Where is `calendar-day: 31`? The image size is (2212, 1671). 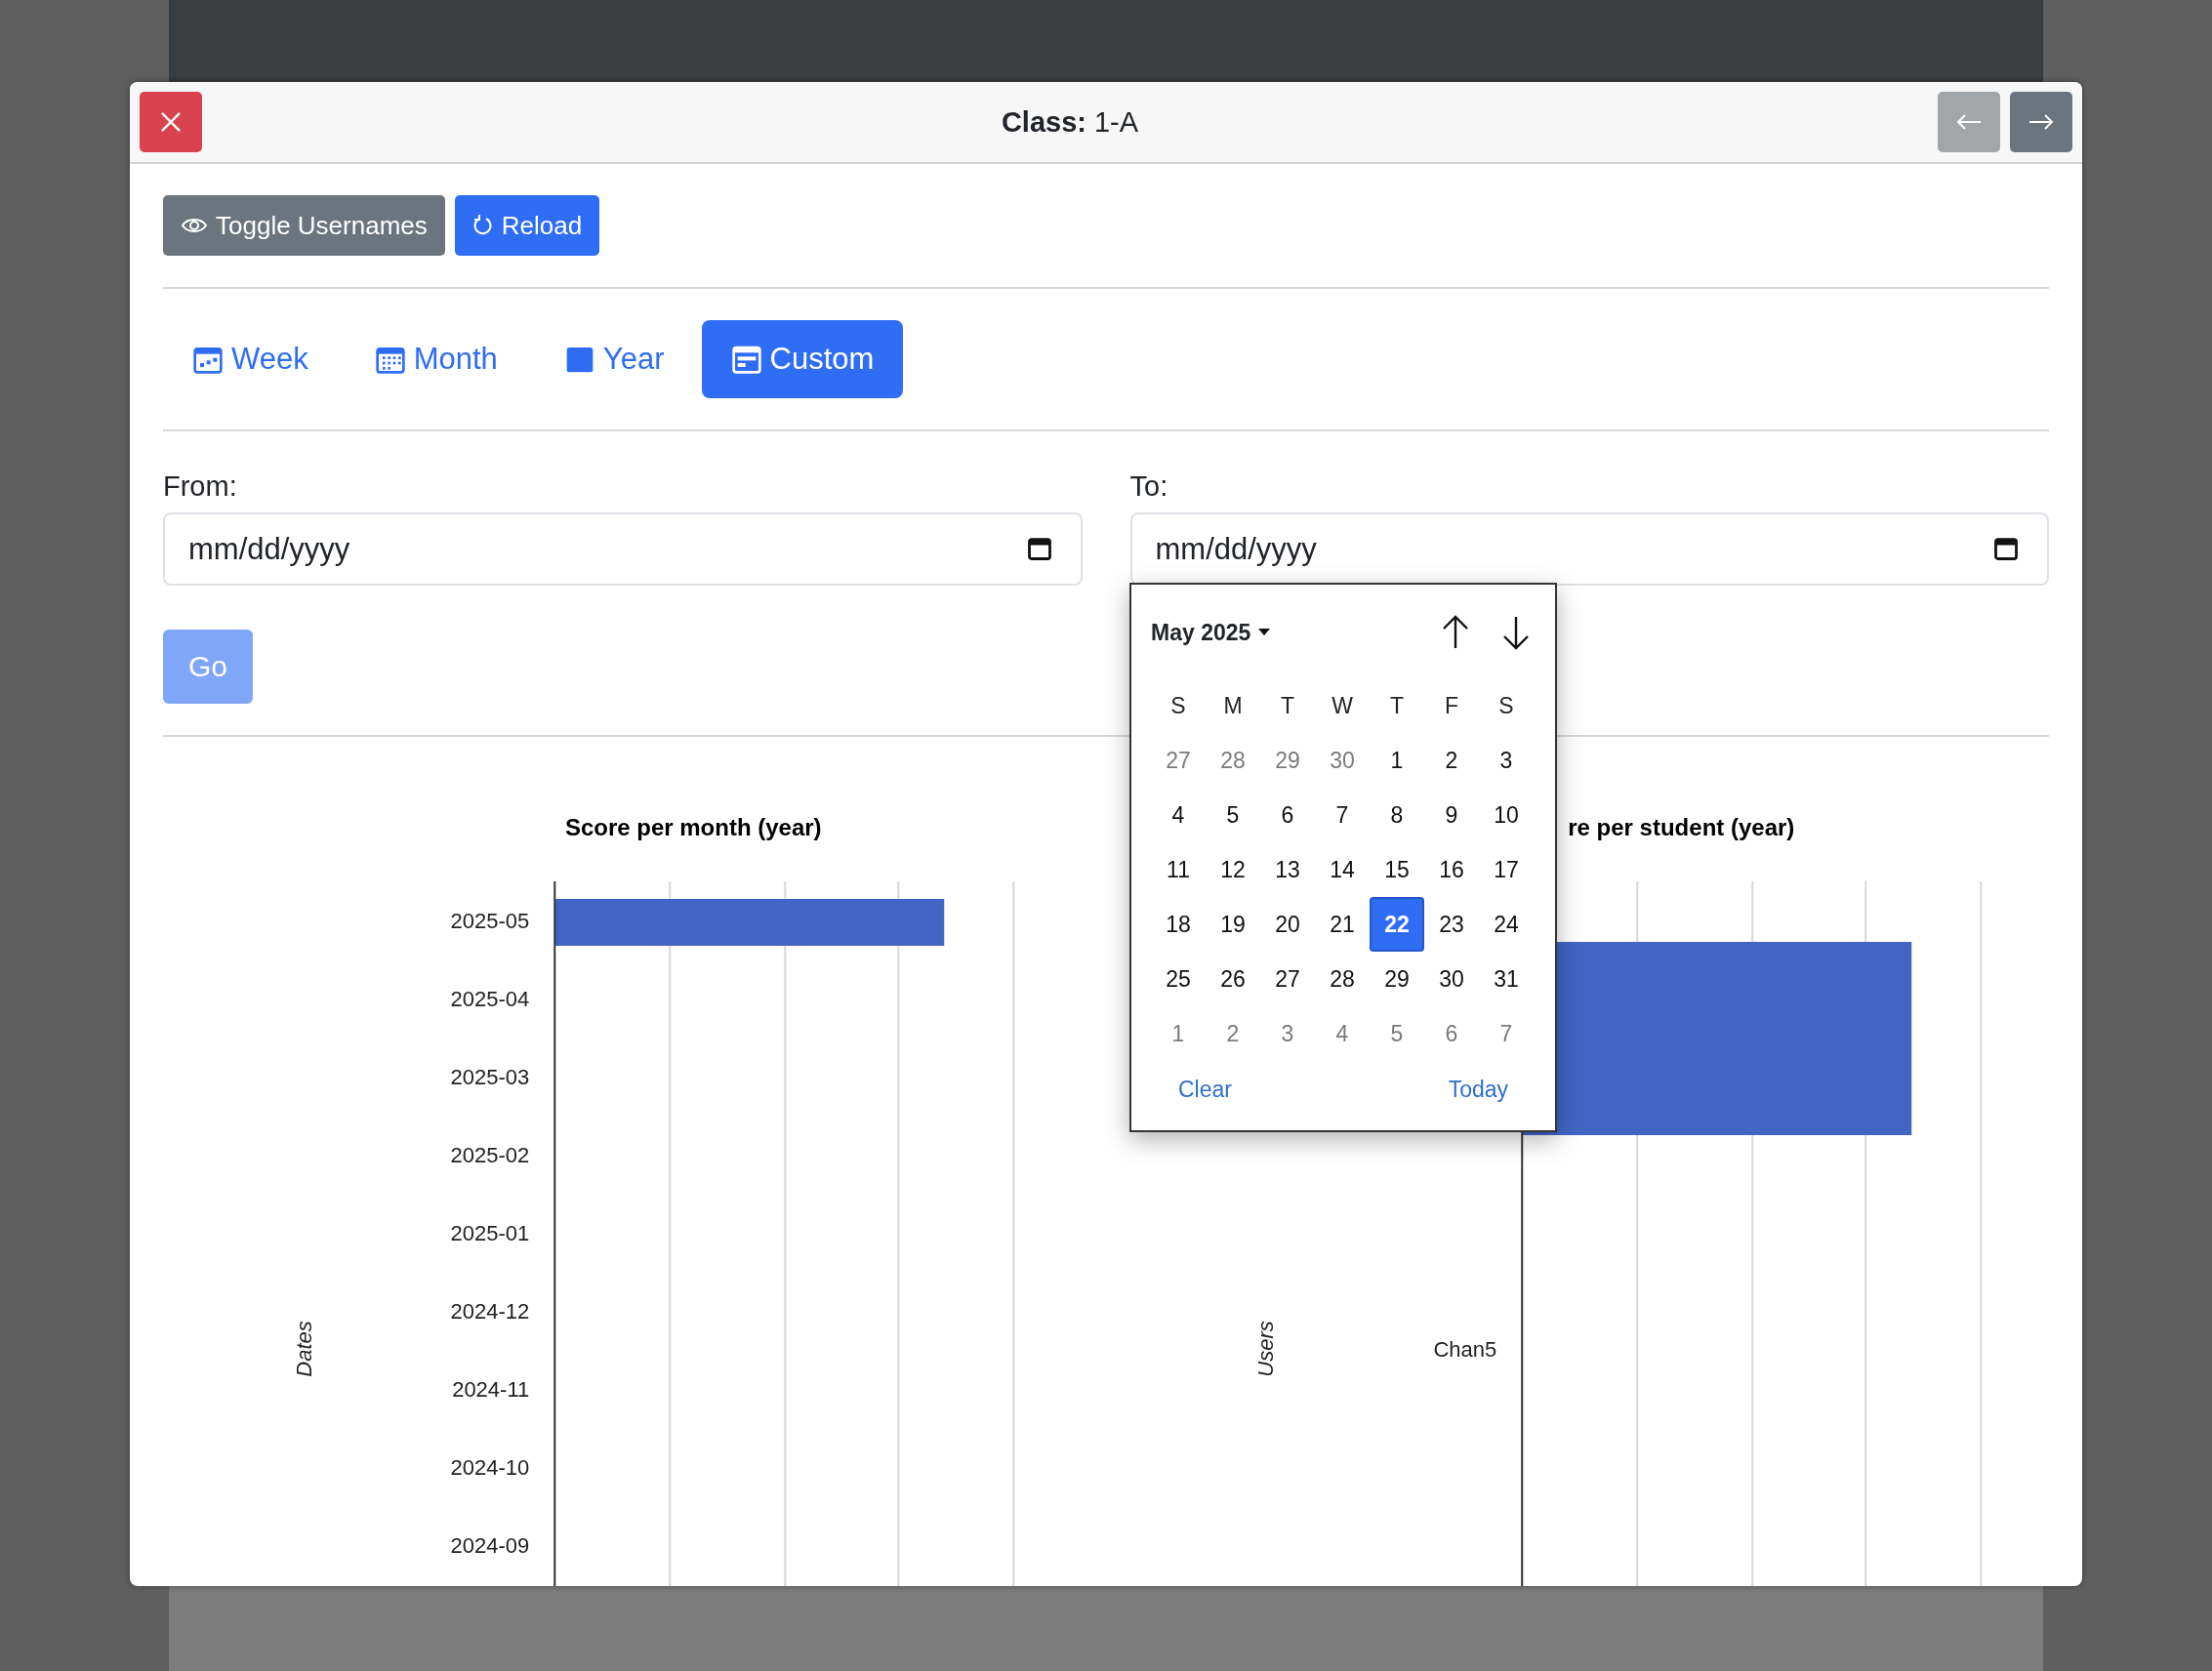
calendar-day: 31 is located at coordinates (1506, 979).